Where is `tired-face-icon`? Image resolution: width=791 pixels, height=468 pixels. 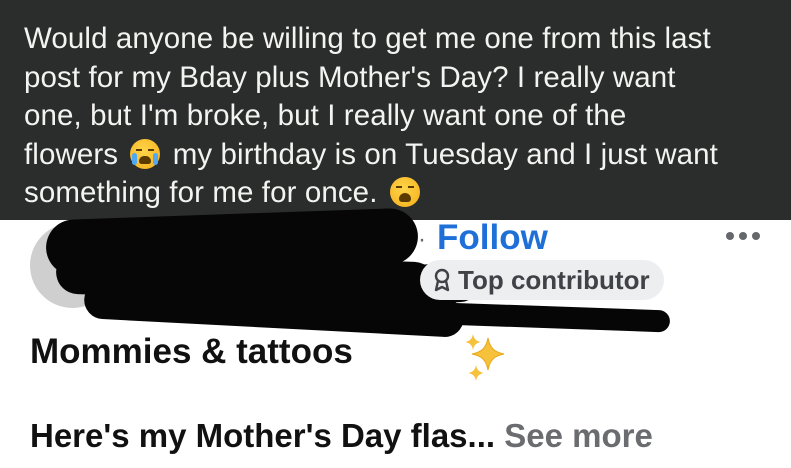 tired-face-icon is located at coordinates (404, 192).